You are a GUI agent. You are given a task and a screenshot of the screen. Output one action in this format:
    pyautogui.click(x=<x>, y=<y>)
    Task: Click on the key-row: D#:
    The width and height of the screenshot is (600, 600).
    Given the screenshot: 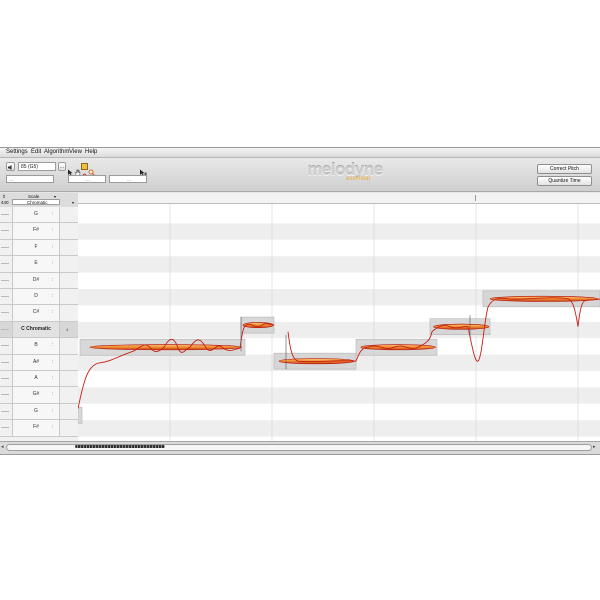 What is the action you would take?
    pyautogui.click(x=39, y=280)
    